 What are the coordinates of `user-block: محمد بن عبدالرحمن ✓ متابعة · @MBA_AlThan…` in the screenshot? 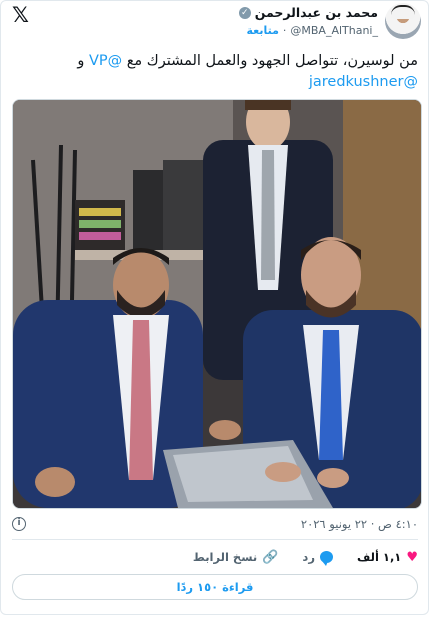 It's located at (308, 21).